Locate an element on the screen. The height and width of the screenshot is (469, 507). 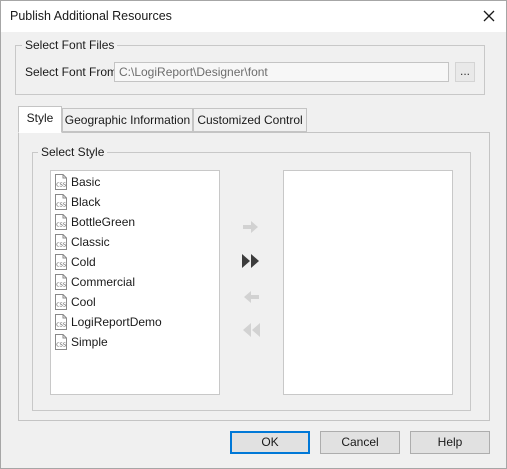
list-item-commercial: CSS Commercial is located at coordinates (94, 282).